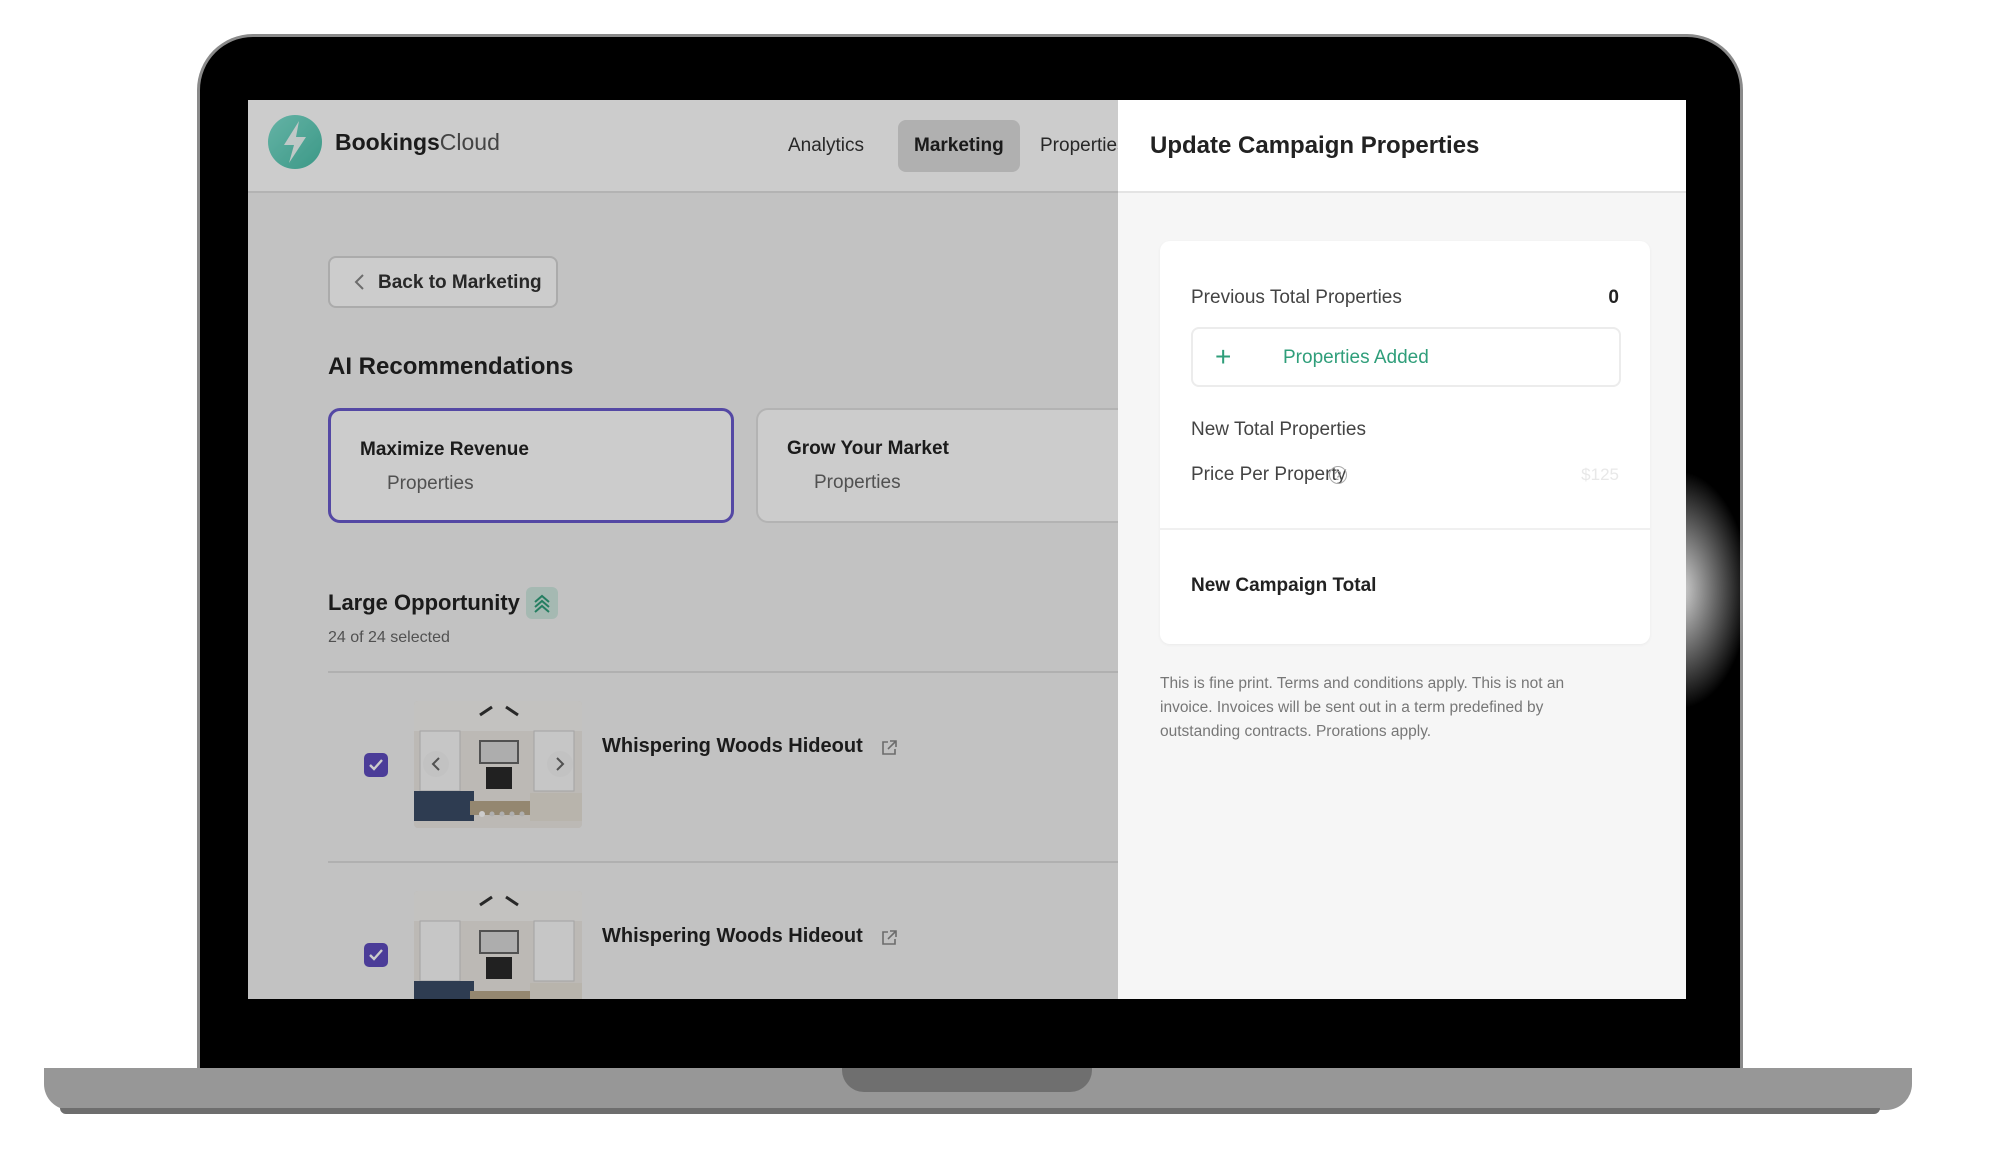  What do you see at coordinates (1338, 475) in the screenshot?
I see `question-circle-icon: ?` at bounding box center [1338, 475].